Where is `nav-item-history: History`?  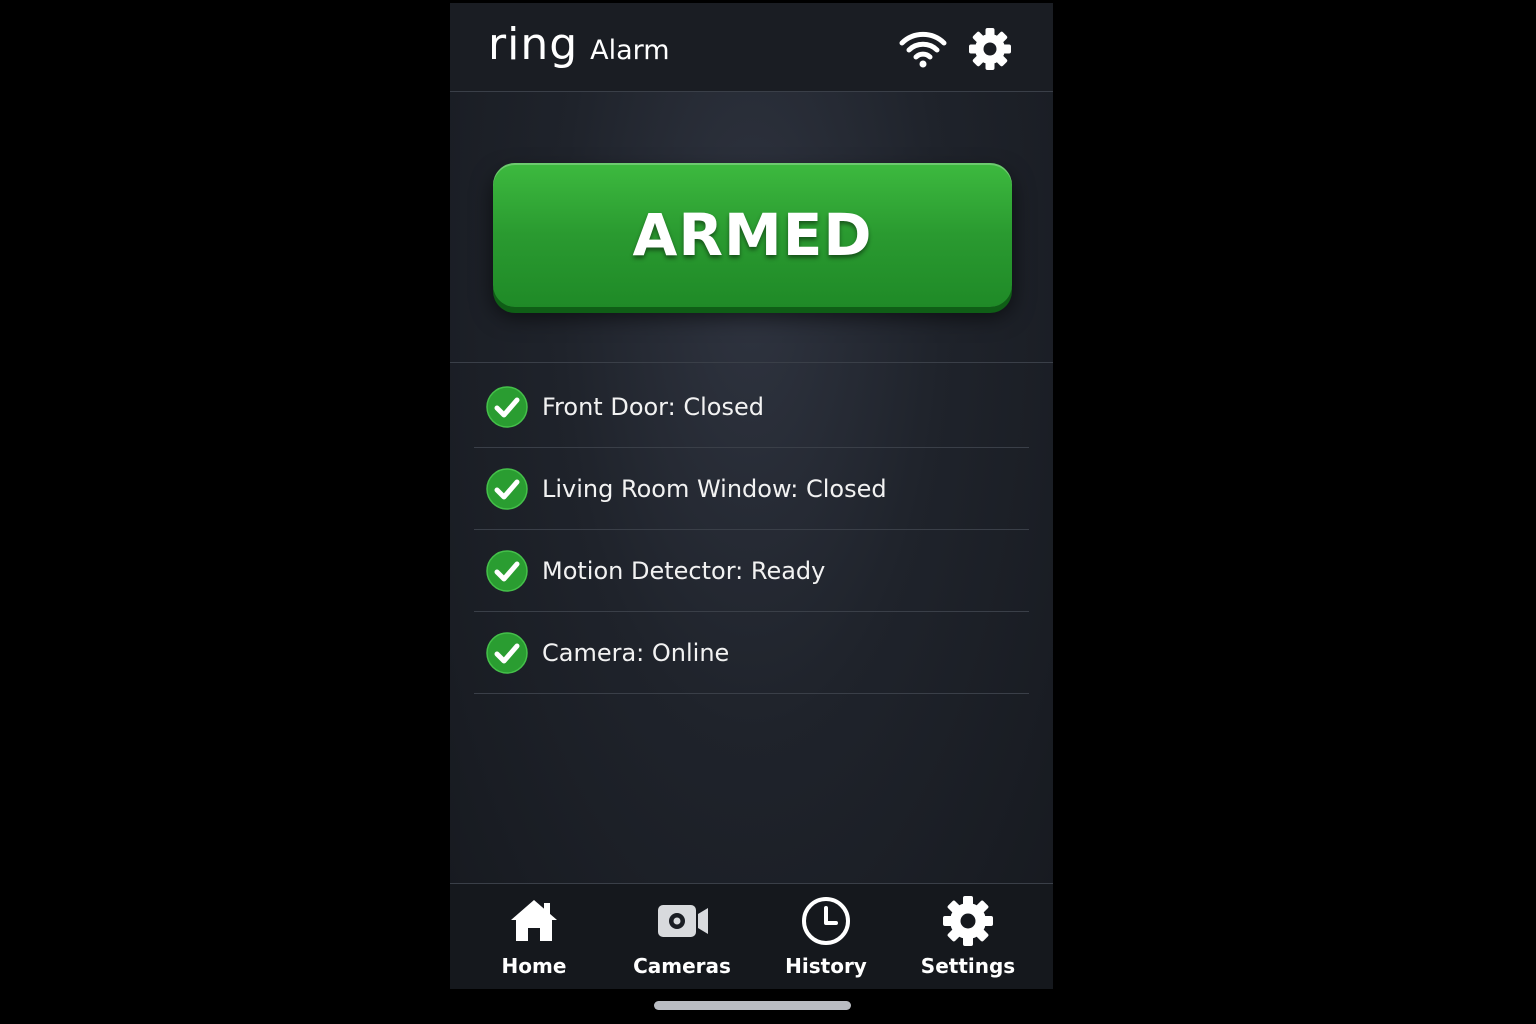 nav-item-history: History is located at coordinates (826, 941).